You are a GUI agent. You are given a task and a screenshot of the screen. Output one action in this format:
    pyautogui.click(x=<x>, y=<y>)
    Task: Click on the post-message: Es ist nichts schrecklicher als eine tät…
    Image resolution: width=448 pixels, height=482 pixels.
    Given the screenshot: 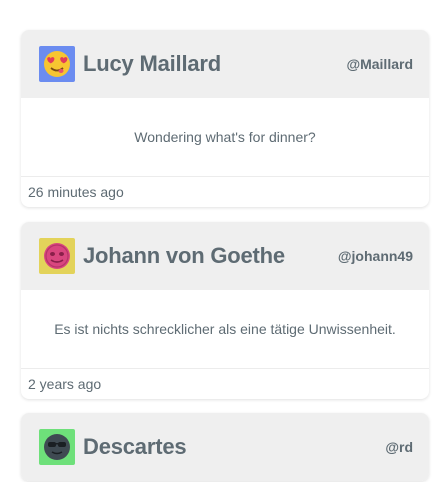 What is the action you would take?
    pyautogui.click(x=225, y=329)
    